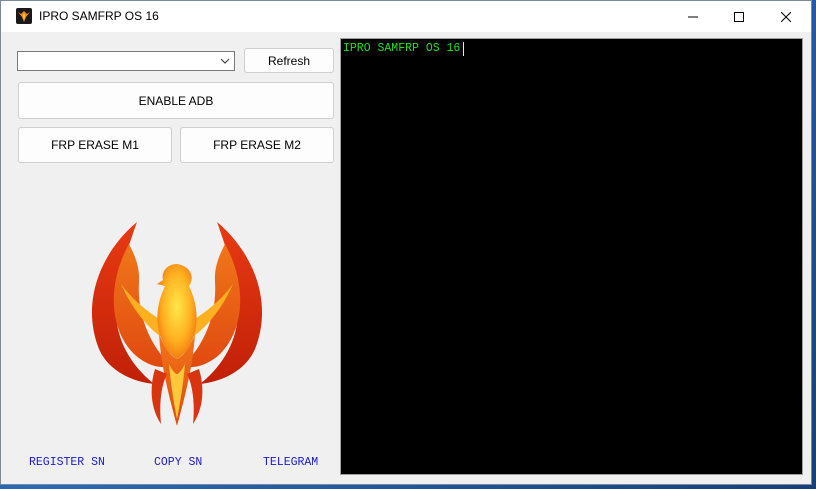 This screenshot has height=489, width=816. I want to click on refresh-button: Refresh, so click(289, 60).